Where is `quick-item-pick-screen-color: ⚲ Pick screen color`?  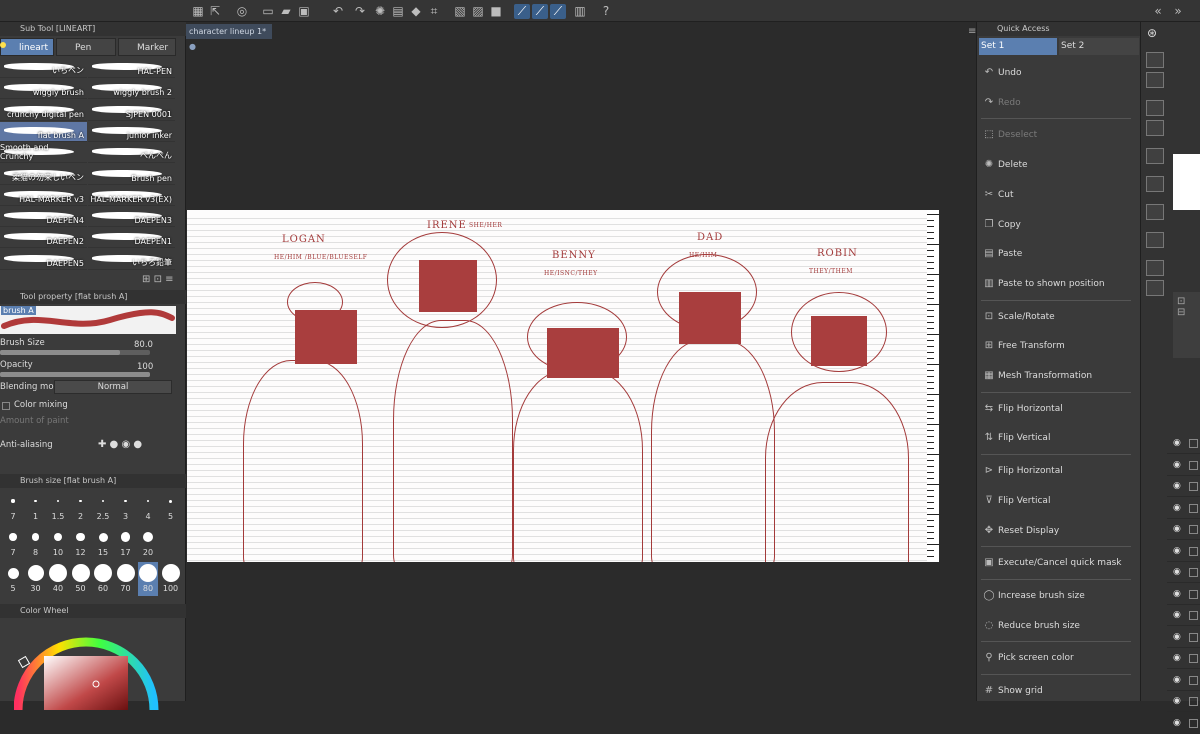 quick-item-pick-screen-color: ⚲ Pick screen color is located at coordinates (1054, 658).